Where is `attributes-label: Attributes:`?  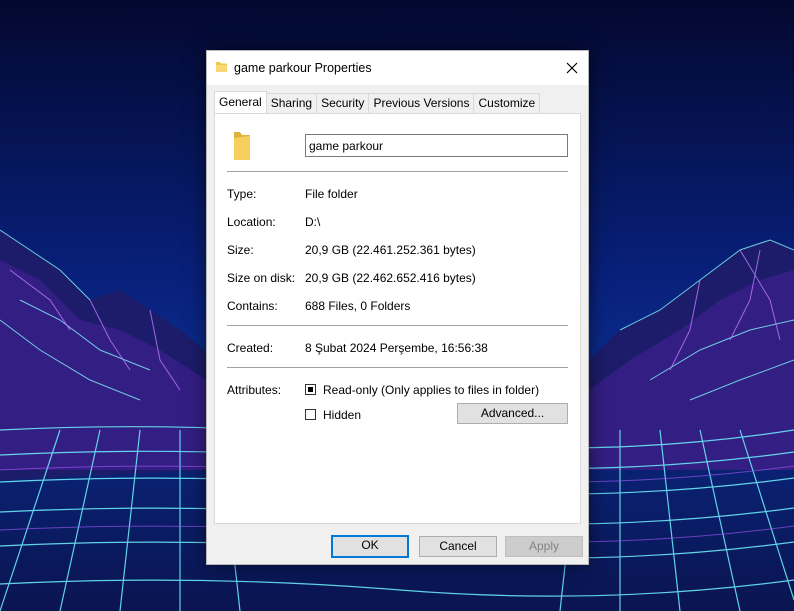
attributes-label: Attributes: is located at coordinates (254, 390).